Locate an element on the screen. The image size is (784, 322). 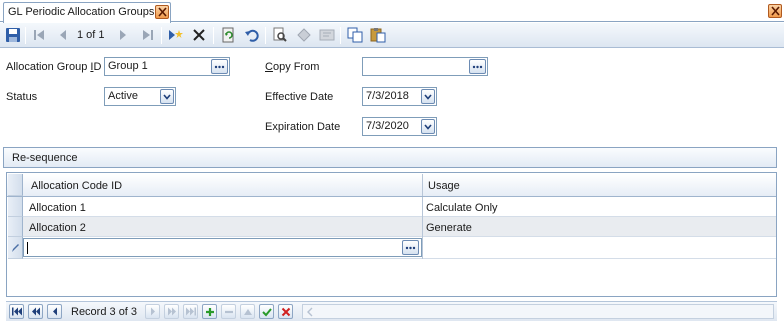
nav-edit-button is located at coordinates (247, 311).